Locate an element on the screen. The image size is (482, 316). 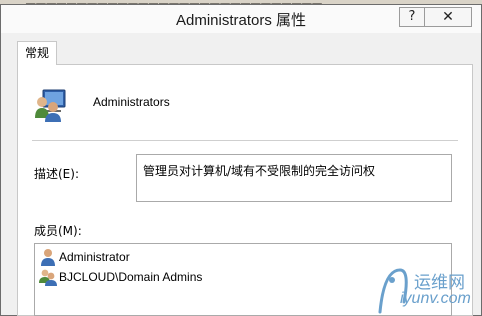
member-name: BJCLOUD\Domain Admins is located at coordinates (131, 277).